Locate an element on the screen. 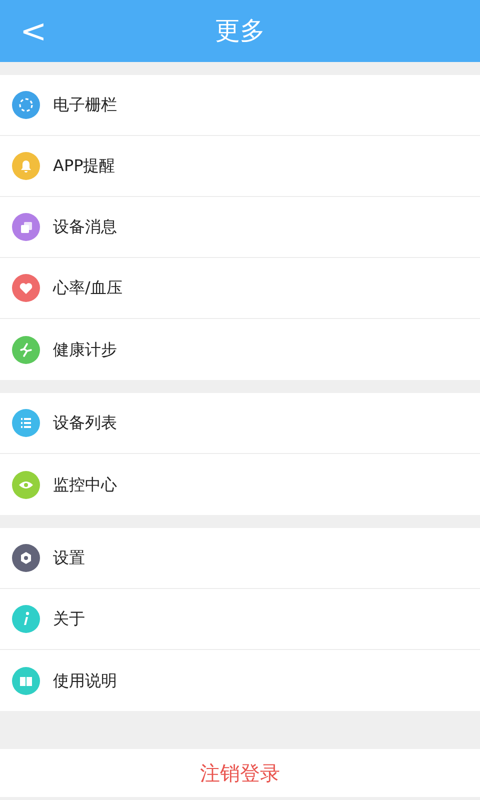 This screenshot has width=480, height=800. page-title: 更多 is located at coordinates (240, 31).